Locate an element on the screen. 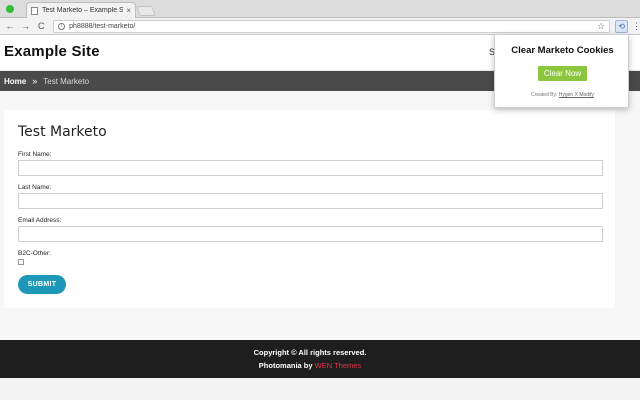 The width and height of the screenshot is (640, 400). browser-tab-bar: Test Marketo – Example Site × is located at coordinates (320, 9).